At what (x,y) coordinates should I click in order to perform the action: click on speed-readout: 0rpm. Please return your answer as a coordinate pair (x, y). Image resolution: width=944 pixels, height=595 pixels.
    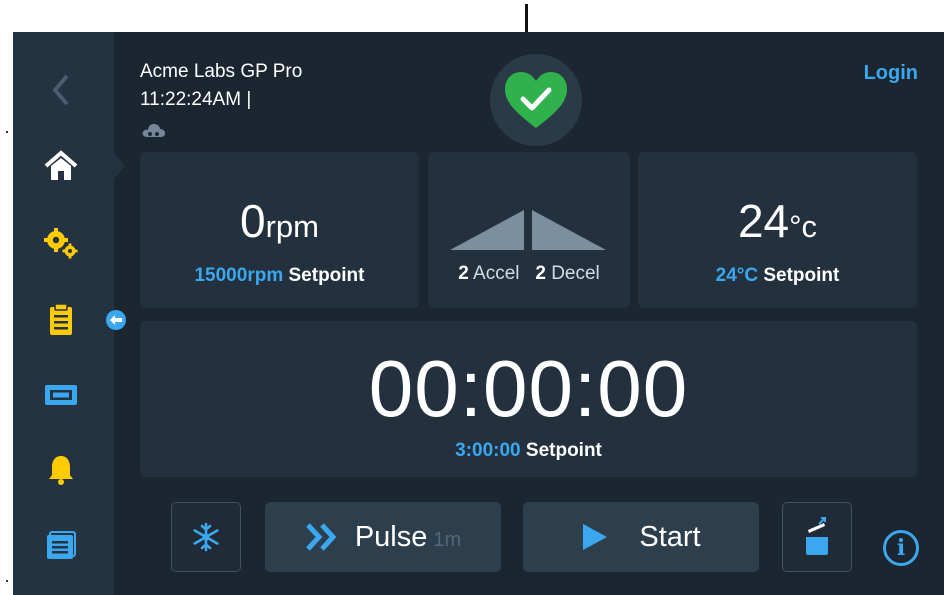
    Looking at the image, I should click on (279, 221).